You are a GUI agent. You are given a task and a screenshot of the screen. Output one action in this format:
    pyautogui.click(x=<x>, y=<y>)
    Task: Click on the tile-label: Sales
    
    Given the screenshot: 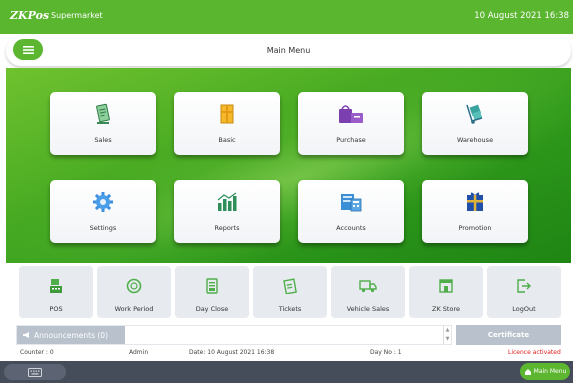 What is the action you would take?
    pyautogui.click(x=103, y=140)
    